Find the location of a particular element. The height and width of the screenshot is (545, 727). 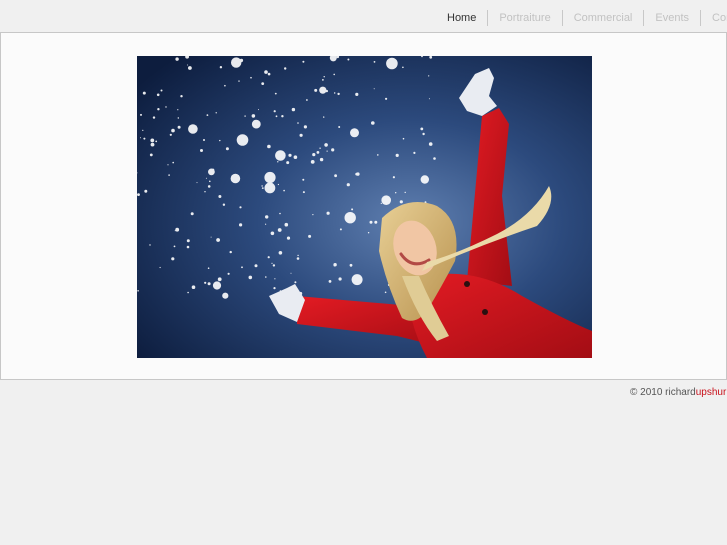

nav-home: Home is located at coordinates (461, 18).